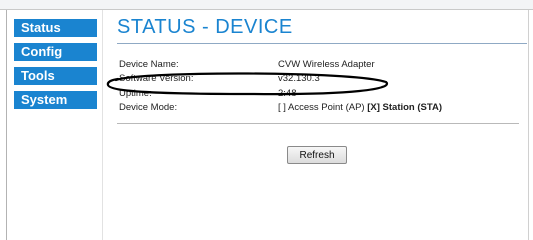  Describe the element at coordinates (6, 125) in the screenshot. I see `left-border` at that location.